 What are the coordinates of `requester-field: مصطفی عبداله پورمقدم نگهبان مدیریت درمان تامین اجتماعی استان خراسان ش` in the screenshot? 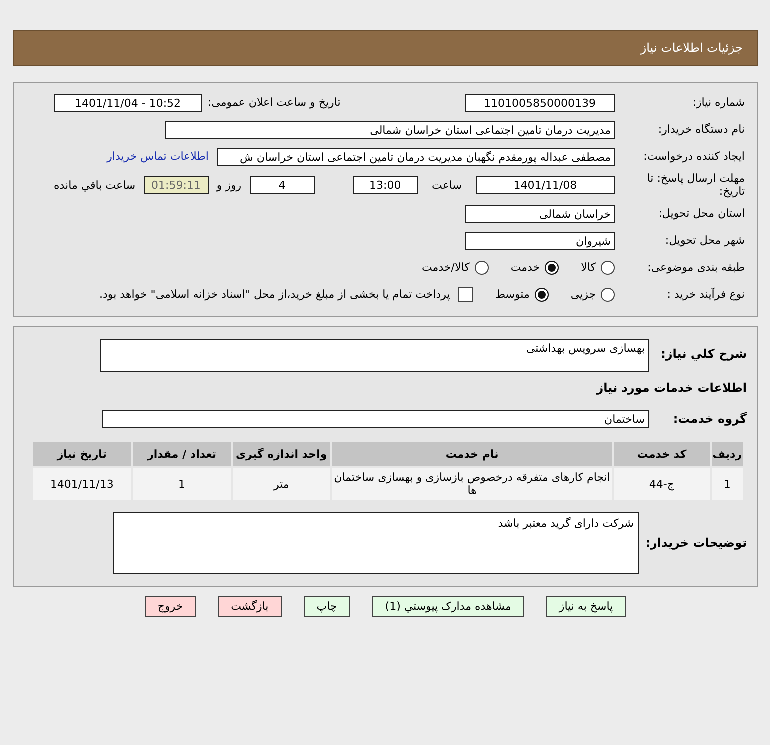 It's located at (416, 157).